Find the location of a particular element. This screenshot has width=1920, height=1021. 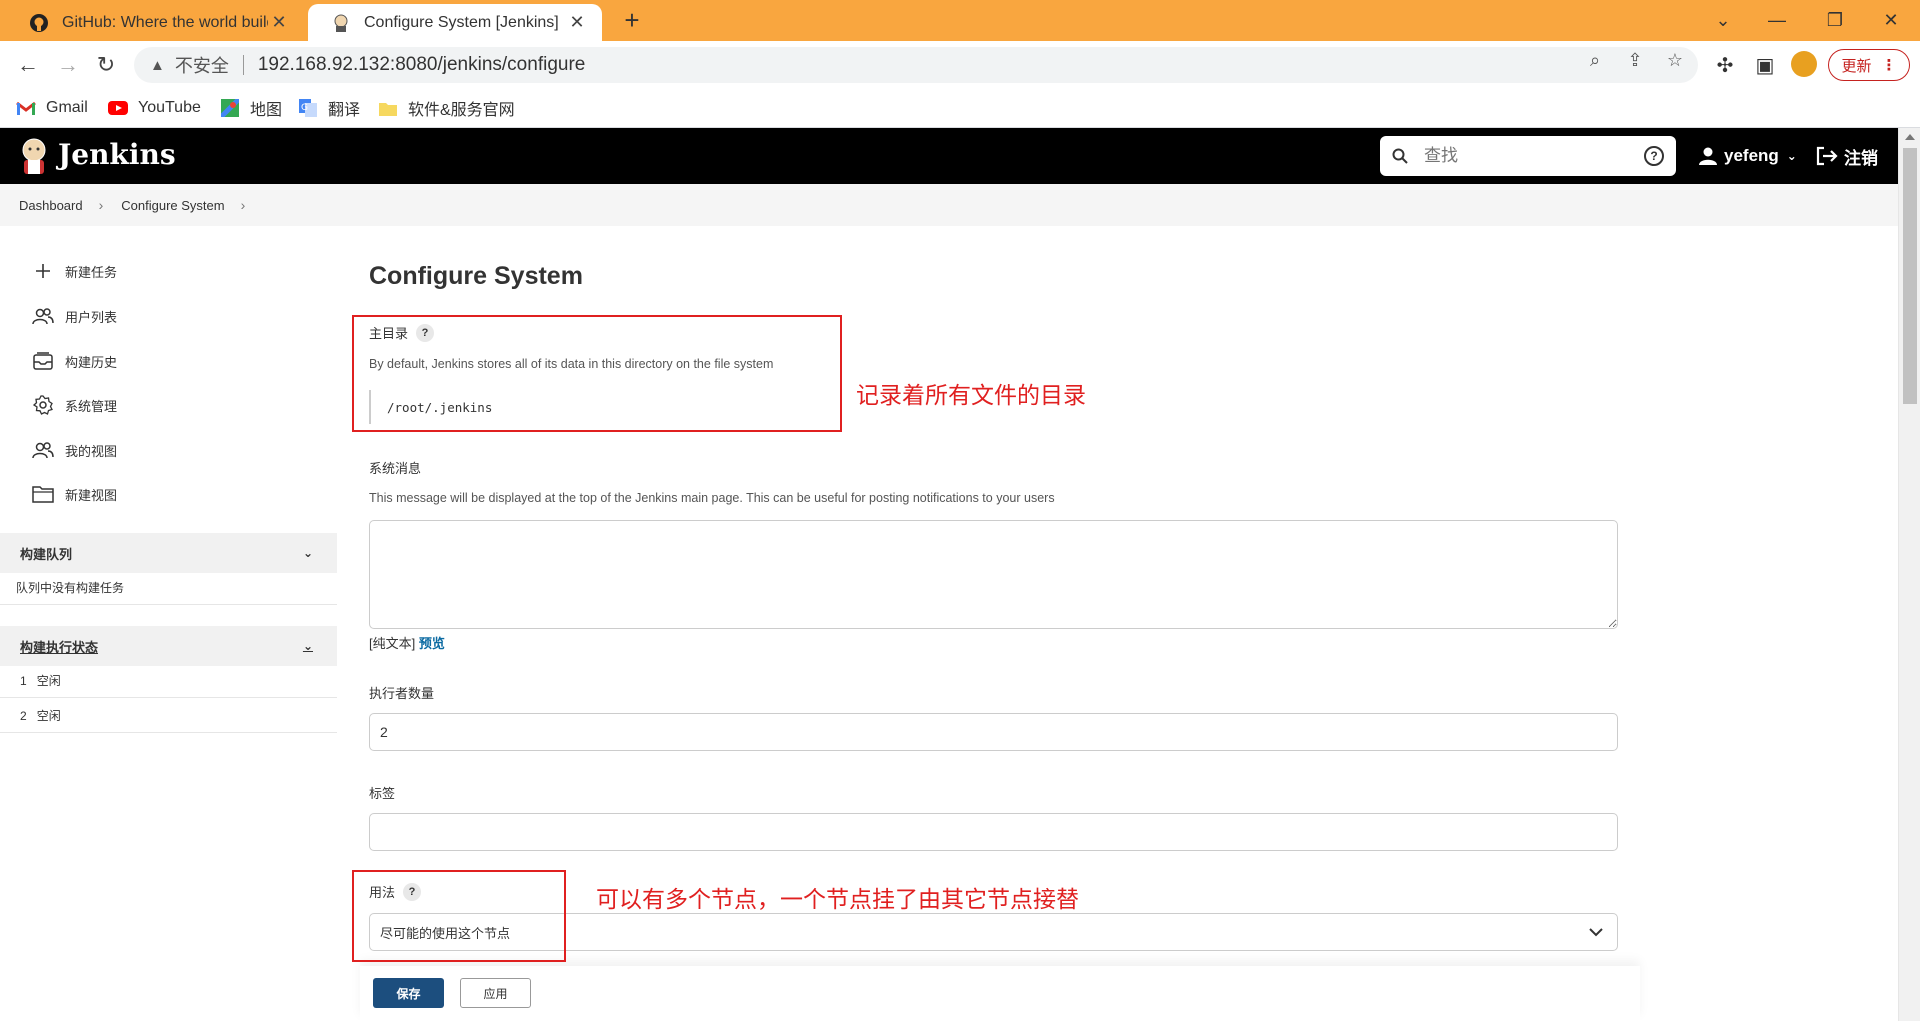

bookmark-label: Gmail is located at coordinates (67, 107).